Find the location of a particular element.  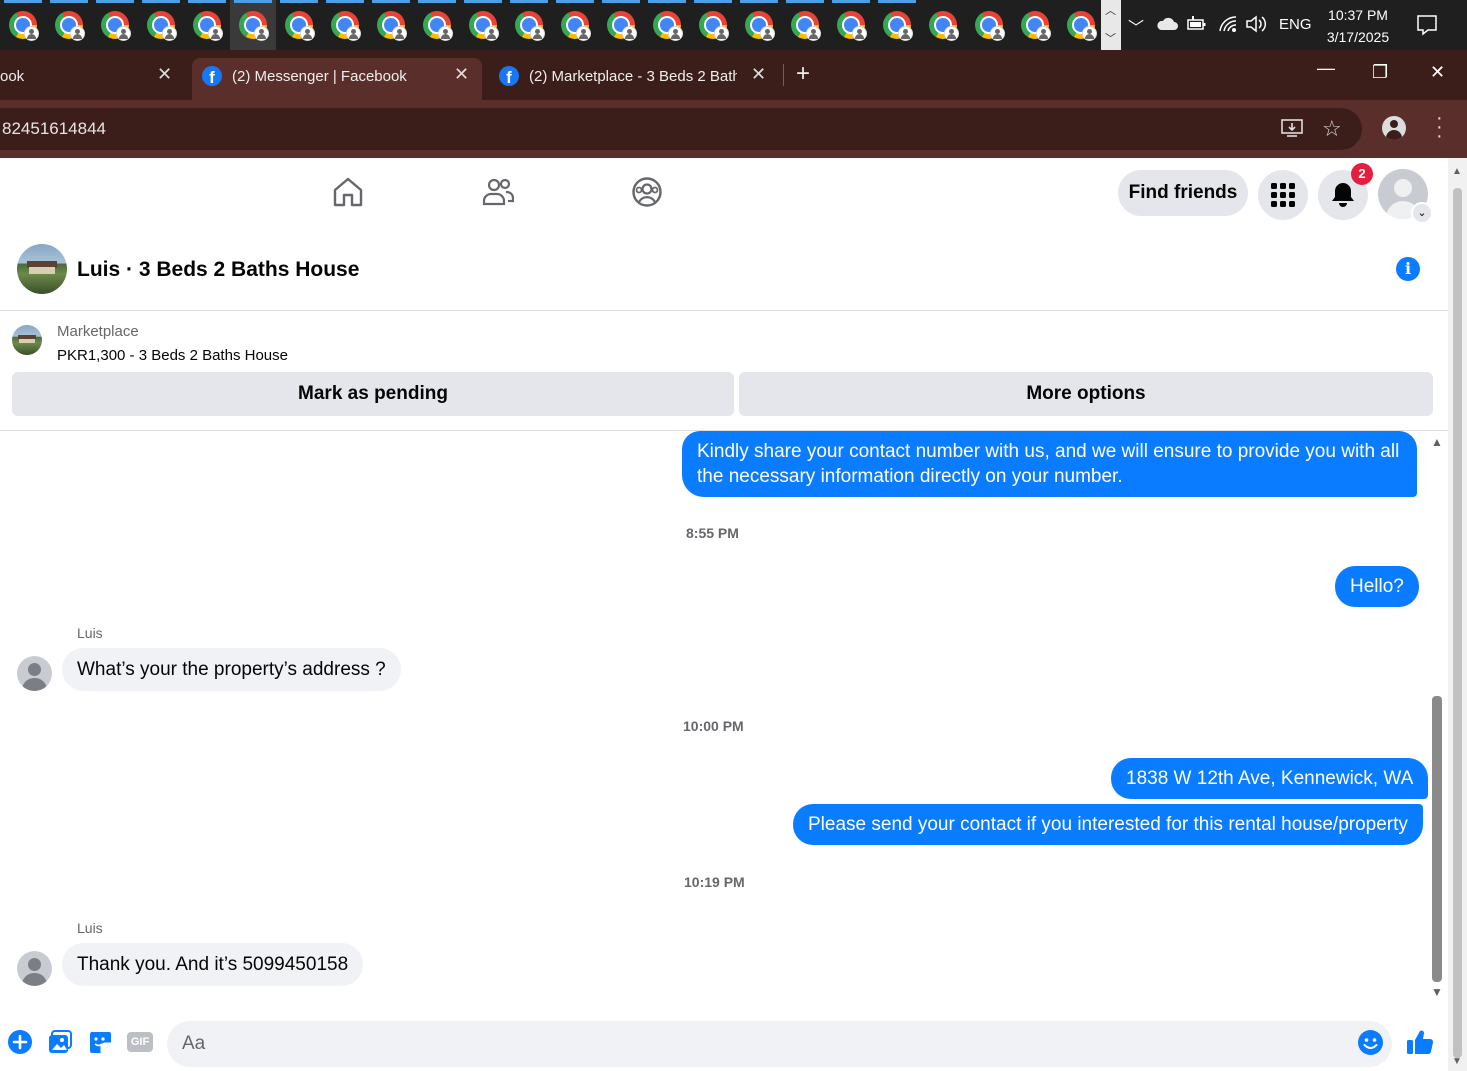

address-bar: 82451614844 ☆ is located at coordinates (681, 129).